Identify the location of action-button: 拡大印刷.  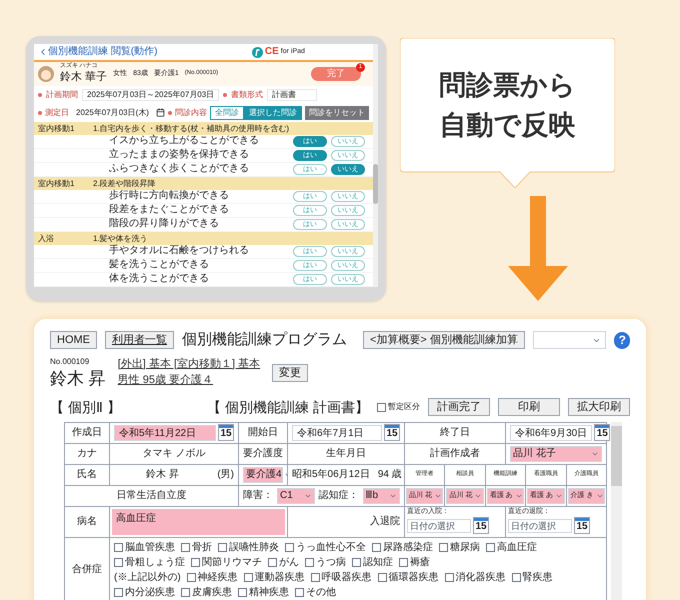
(599, 407).